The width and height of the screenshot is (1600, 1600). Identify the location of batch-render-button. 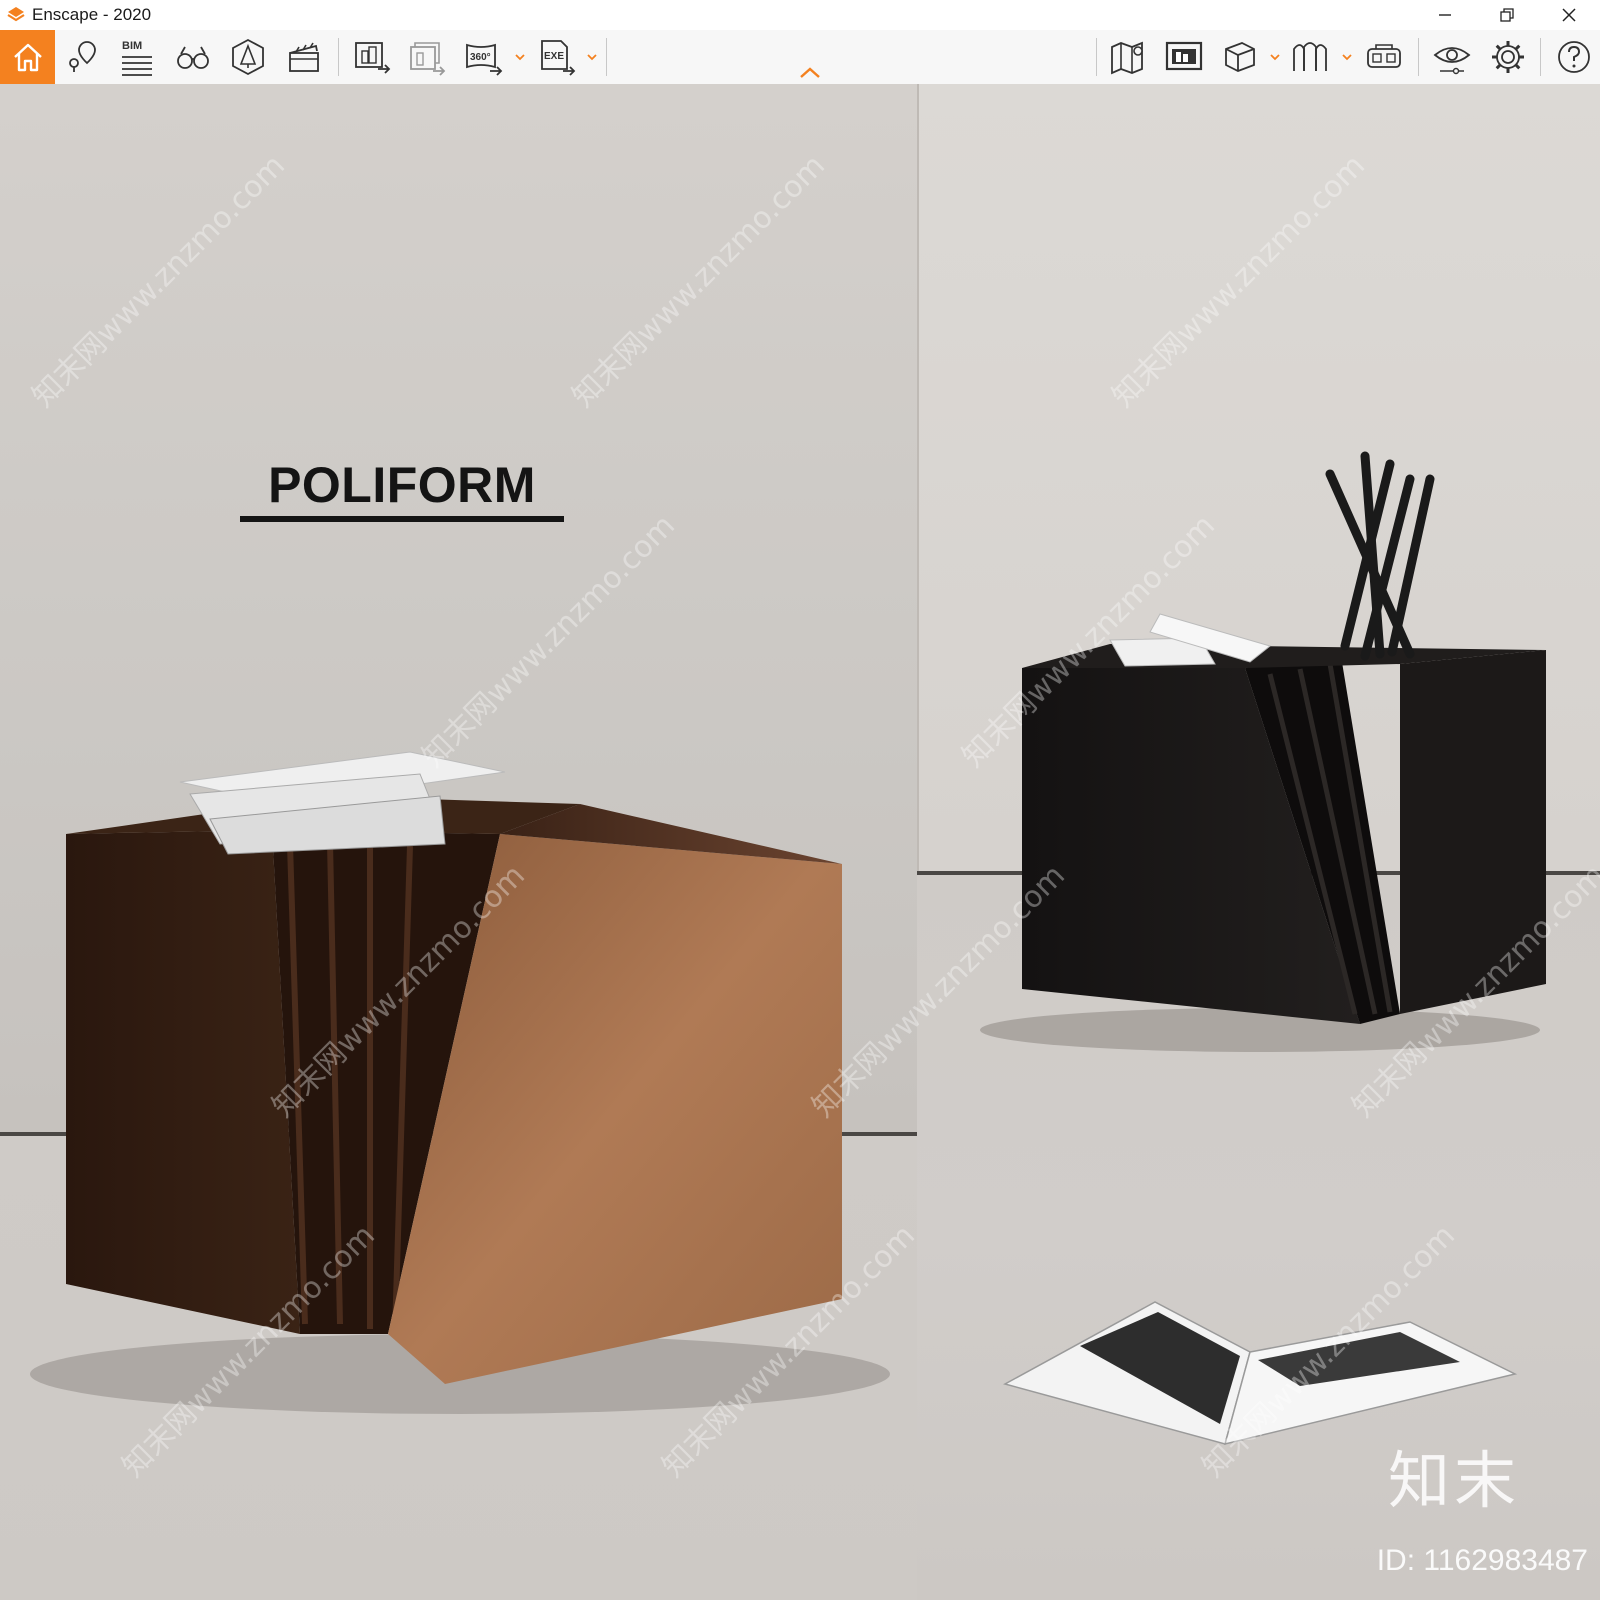
(427, 57).